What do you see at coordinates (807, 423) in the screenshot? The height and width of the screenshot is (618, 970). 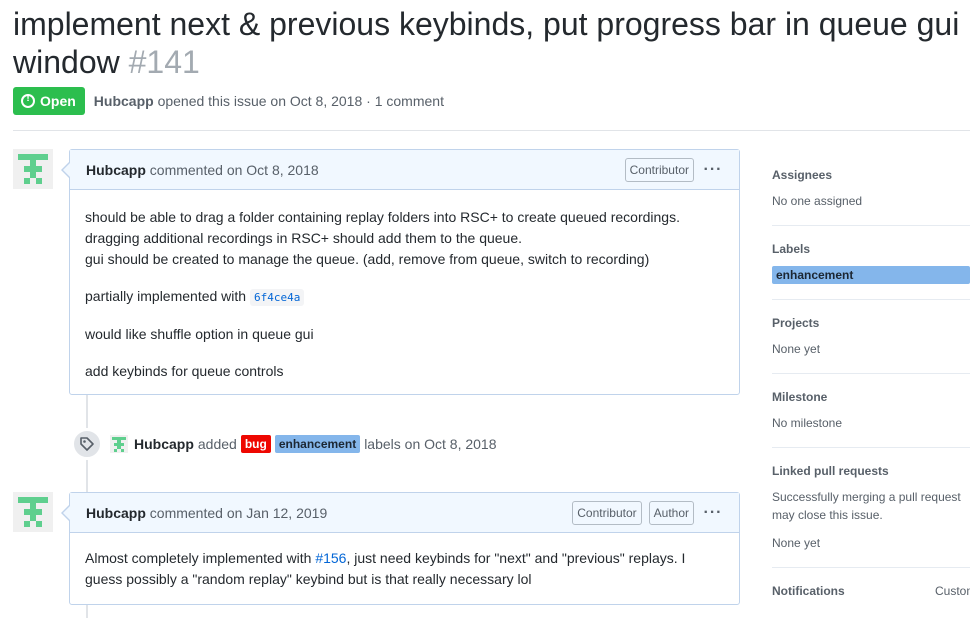 I see `milestone-value: No milestone` at bounding box center [807, 423].